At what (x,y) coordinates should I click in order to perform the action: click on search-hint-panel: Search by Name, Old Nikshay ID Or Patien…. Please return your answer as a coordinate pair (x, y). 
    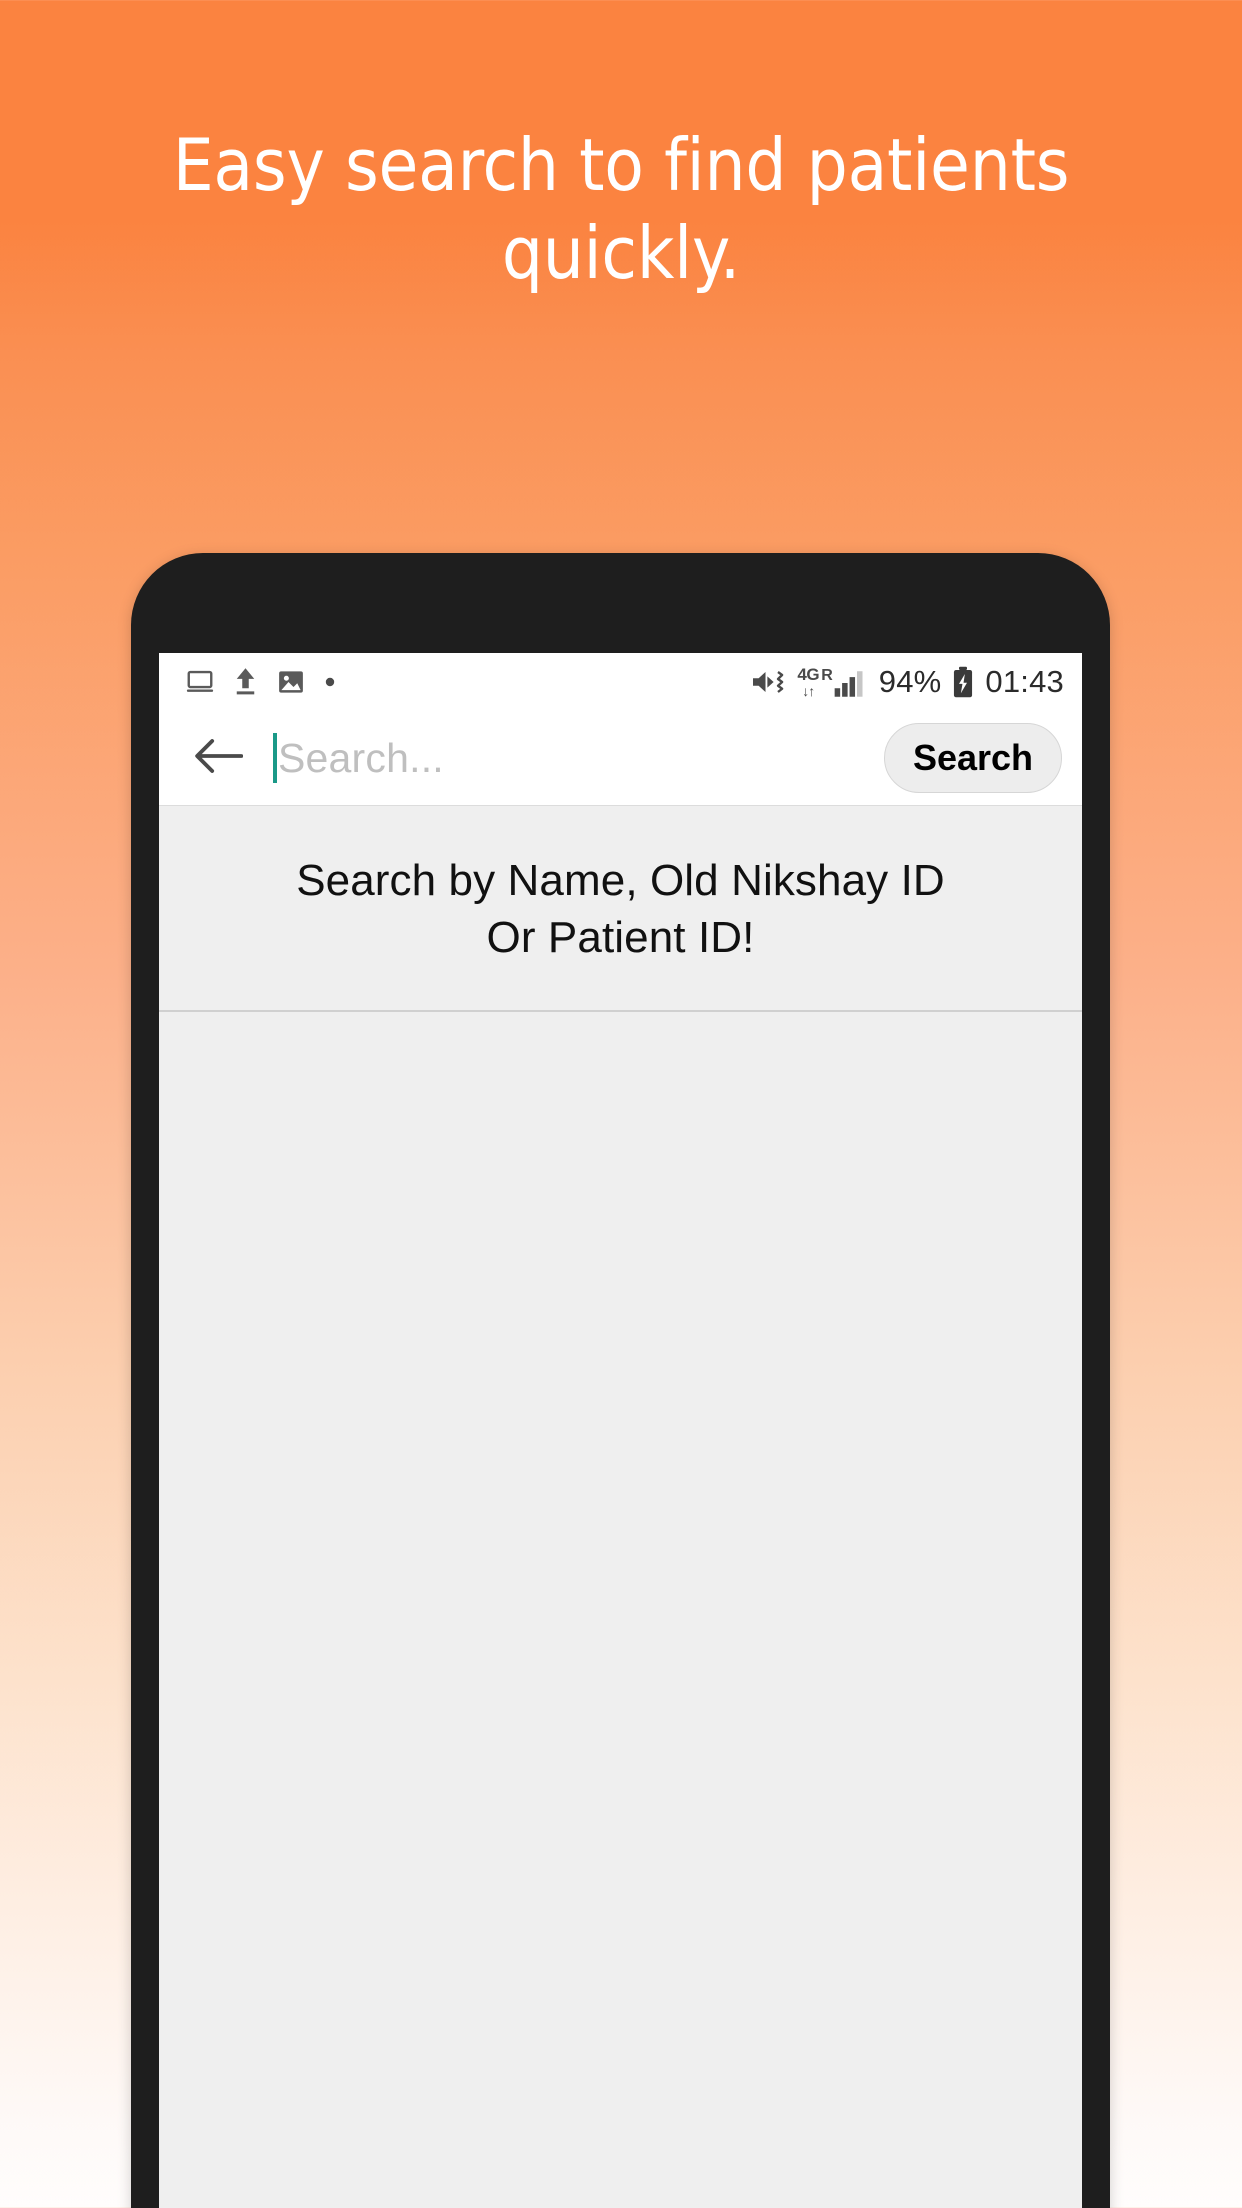
    Looking at the image, I should click on (620, 909).